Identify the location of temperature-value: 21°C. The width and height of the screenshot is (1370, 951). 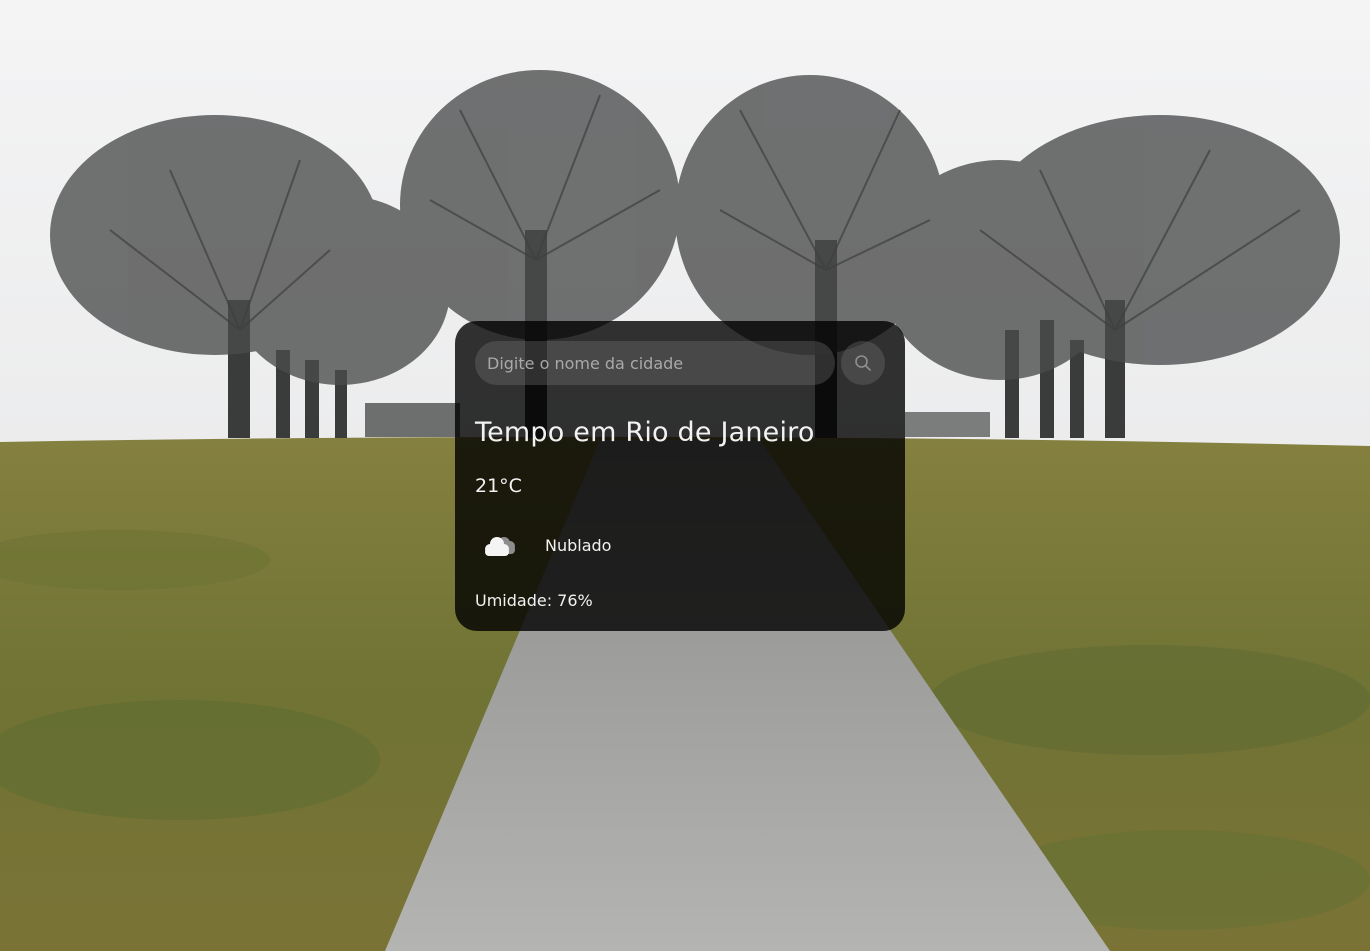
(498, 486).